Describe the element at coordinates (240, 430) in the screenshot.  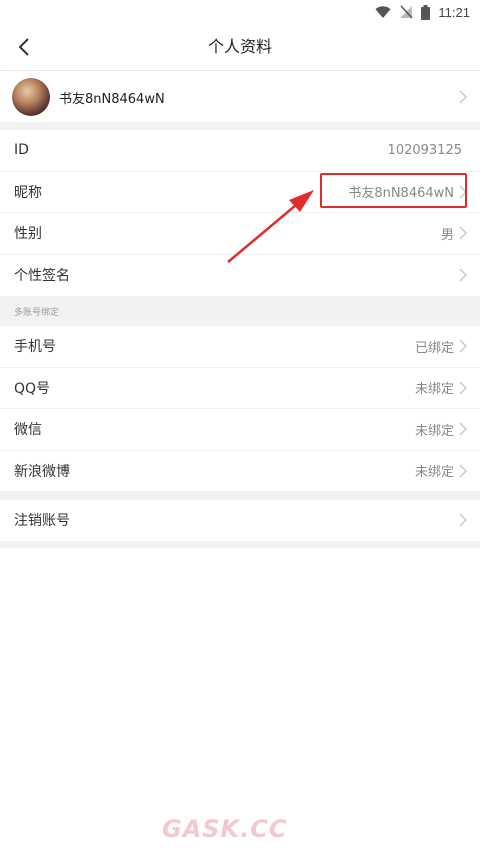
I see `wechat-row: 微信 未绑定` at that location.